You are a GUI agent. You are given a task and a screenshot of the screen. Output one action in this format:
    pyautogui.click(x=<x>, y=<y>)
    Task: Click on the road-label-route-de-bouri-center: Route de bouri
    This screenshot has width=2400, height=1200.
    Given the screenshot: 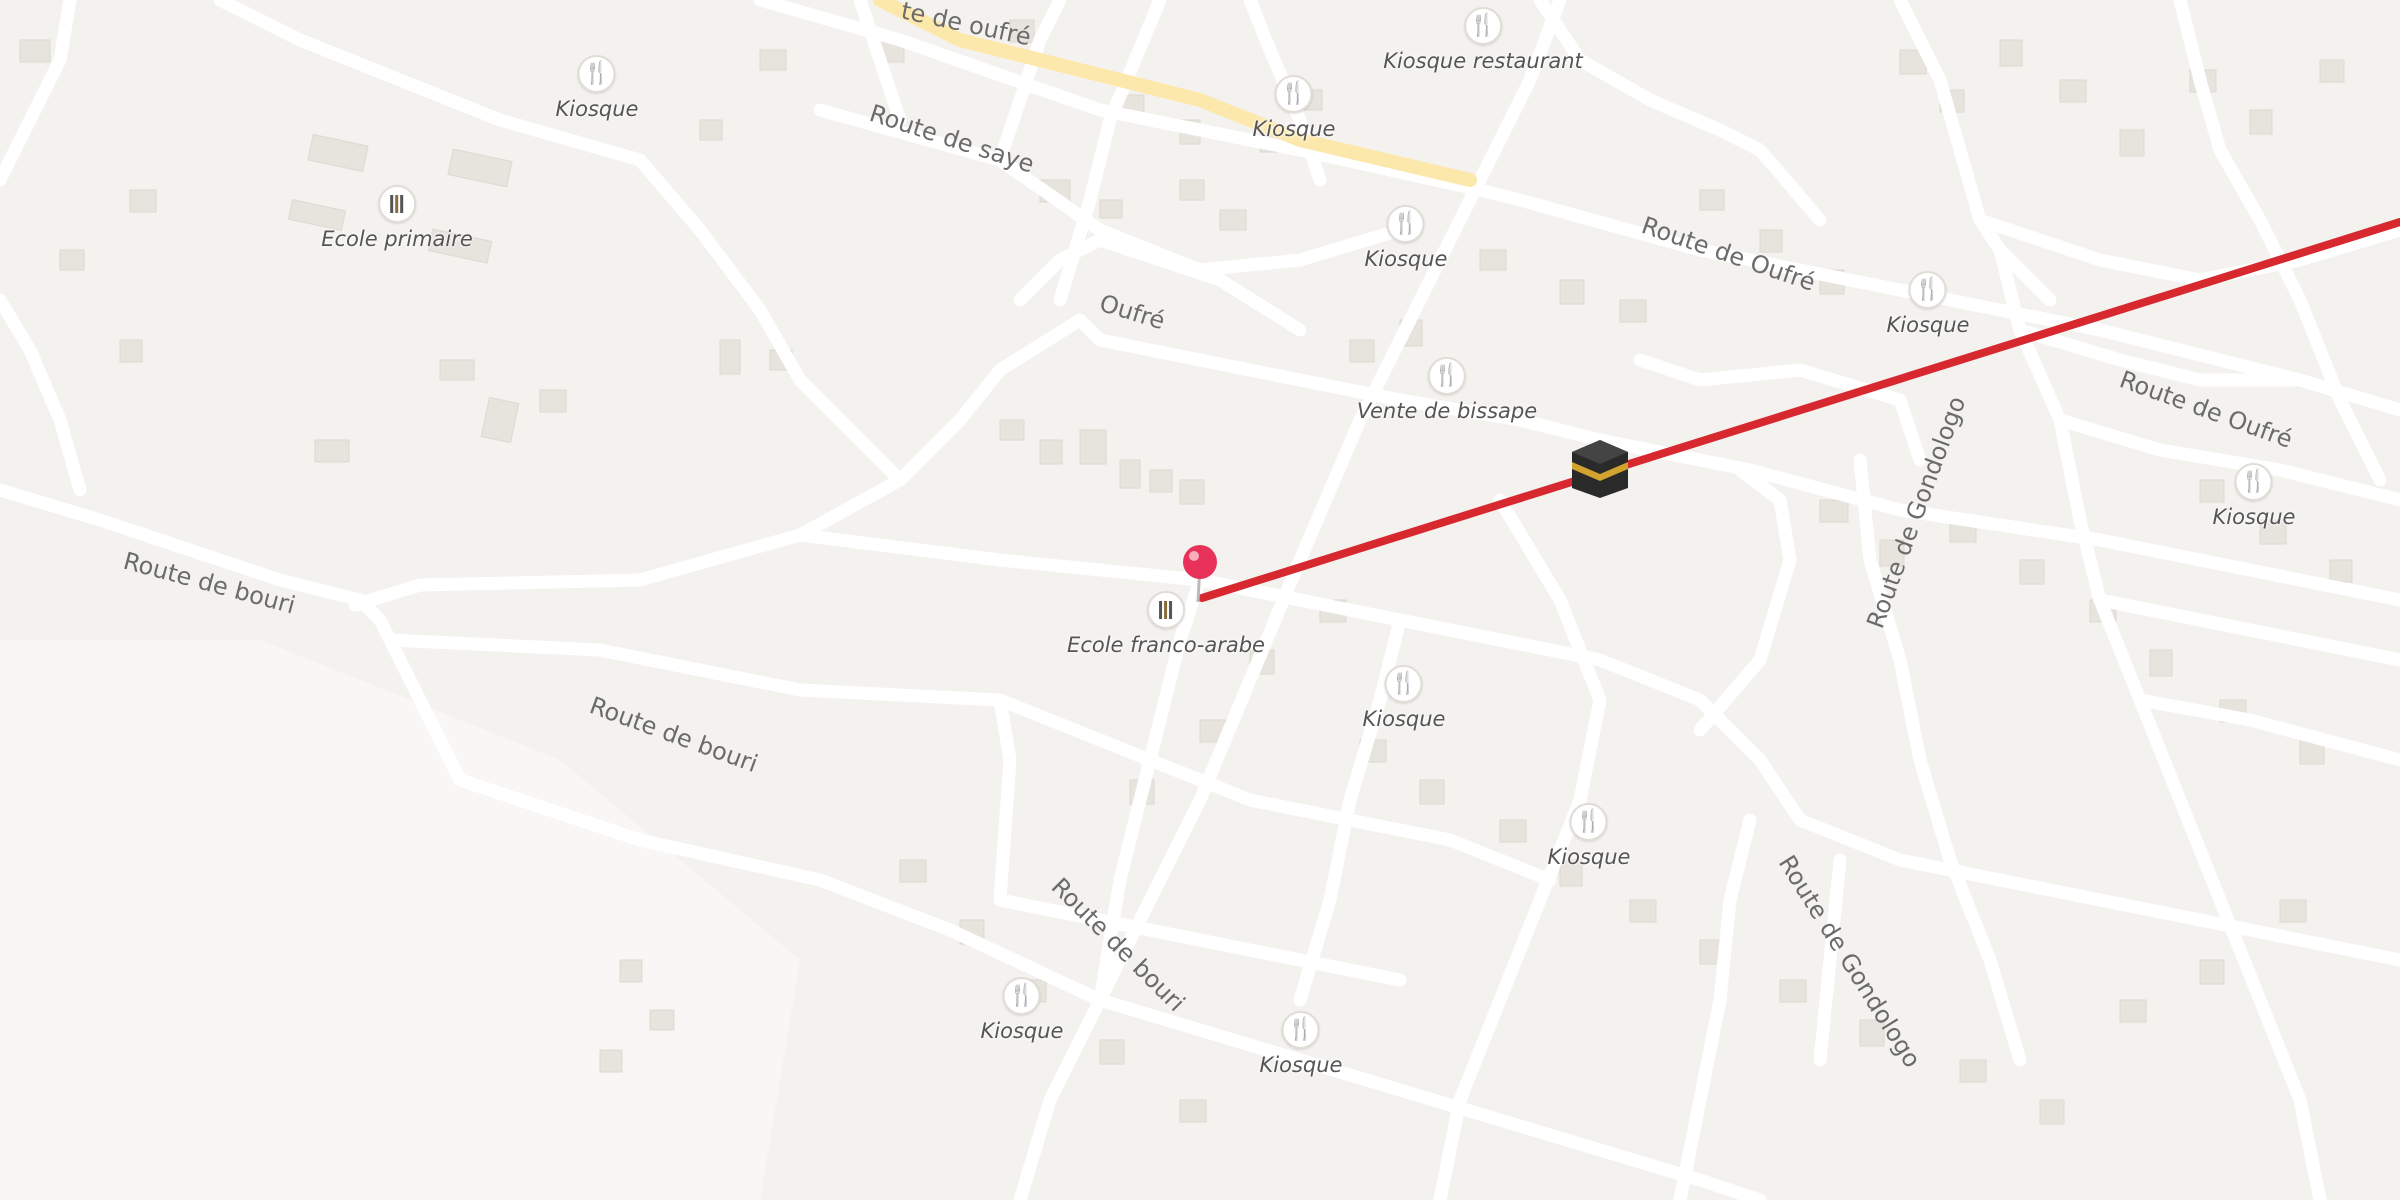 What is the action you would take?
    pyautogui.click(x=674, y=734)
    